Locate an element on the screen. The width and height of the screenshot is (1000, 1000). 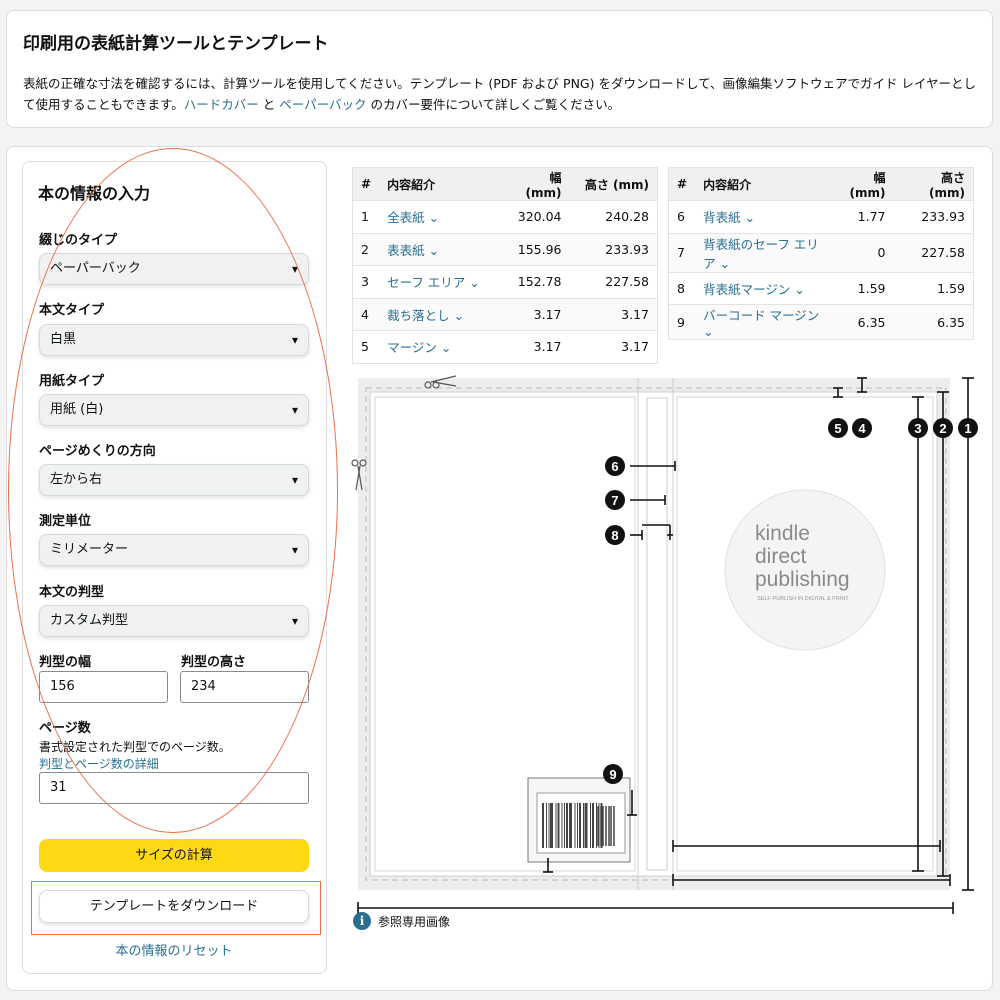
row-name: マージン ⌄ is located at coordinates (440, 346).